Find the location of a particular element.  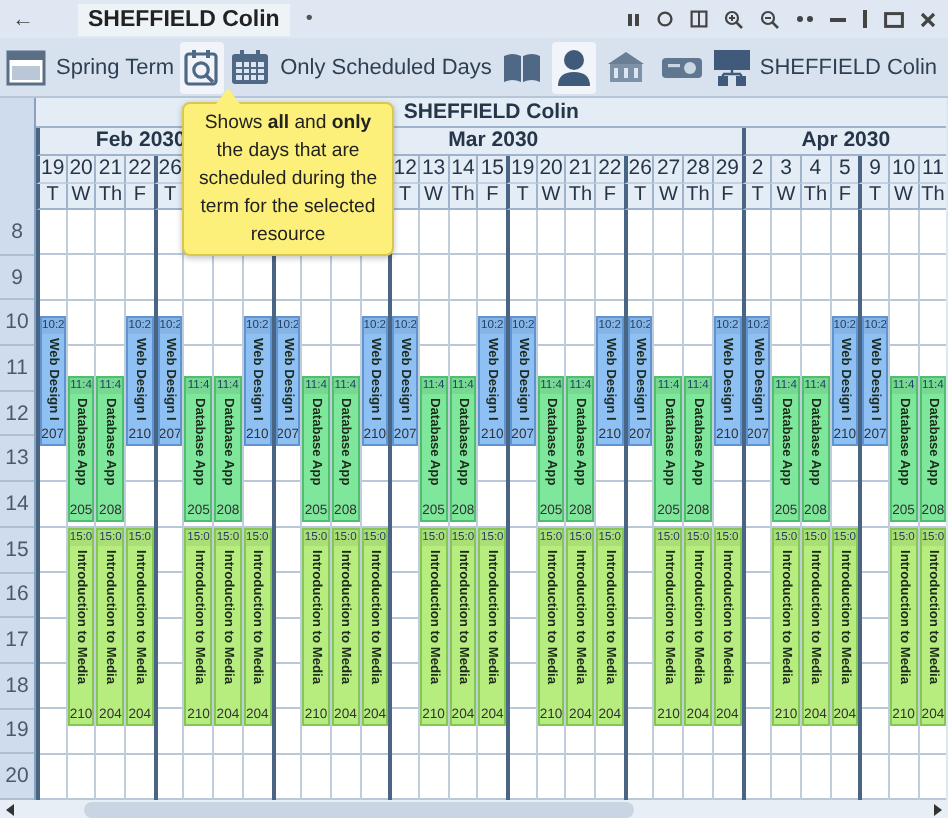

day-number: 14 is located at coordinates (462, 170).